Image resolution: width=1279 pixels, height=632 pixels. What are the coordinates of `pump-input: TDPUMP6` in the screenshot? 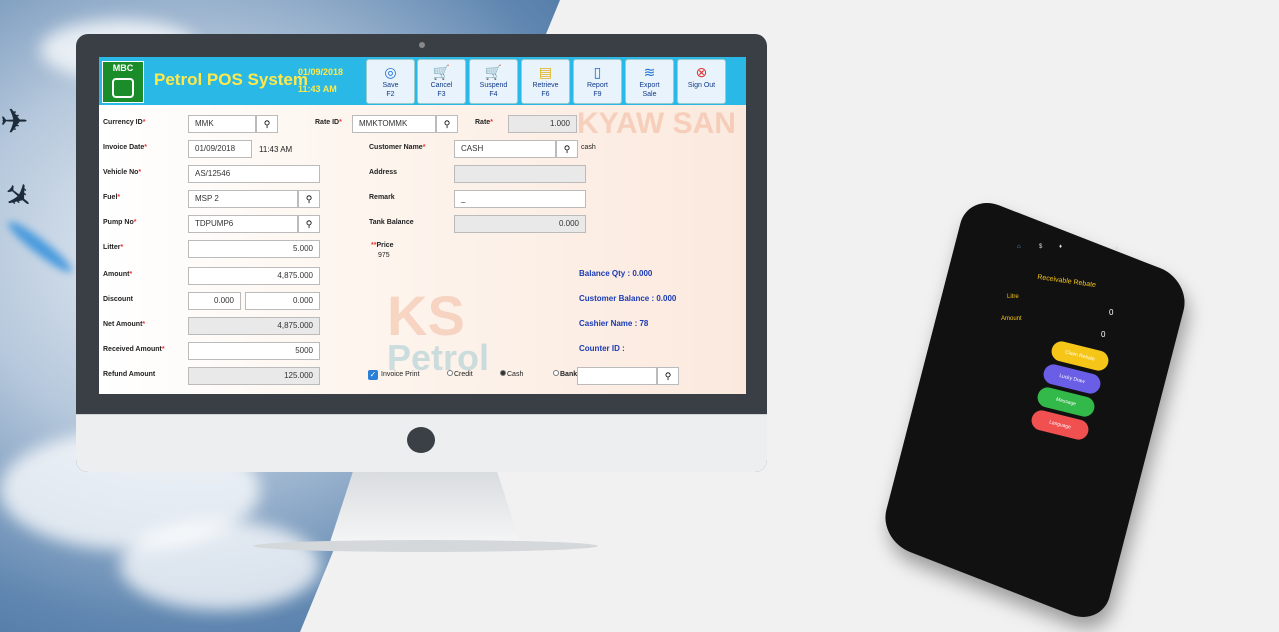 It's located at (243, 224).